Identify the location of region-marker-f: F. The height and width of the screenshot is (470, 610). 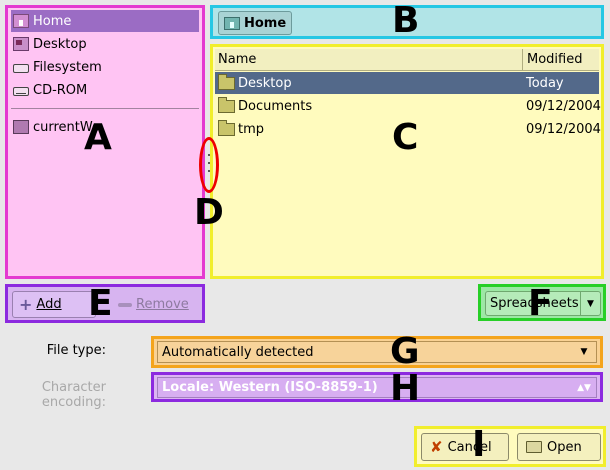
(540, 303).